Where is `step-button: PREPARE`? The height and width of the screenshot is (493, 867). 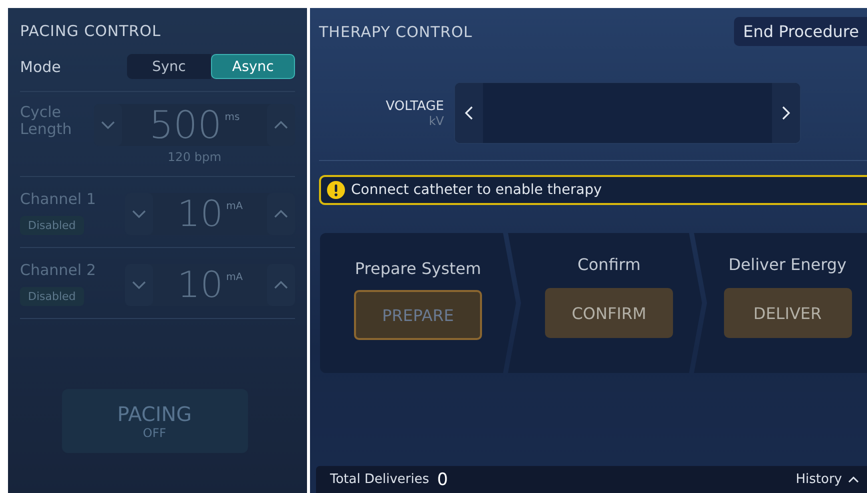
step-button: PREPARE is located at coordinates (418, 315).